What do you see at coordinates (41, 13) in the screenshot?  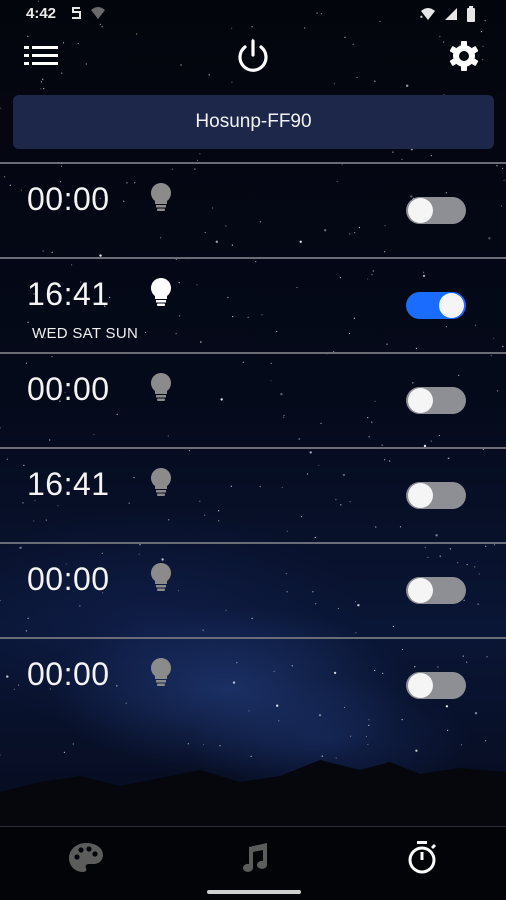 I see `status-time: 4:42` at bounding box center [41, 13].